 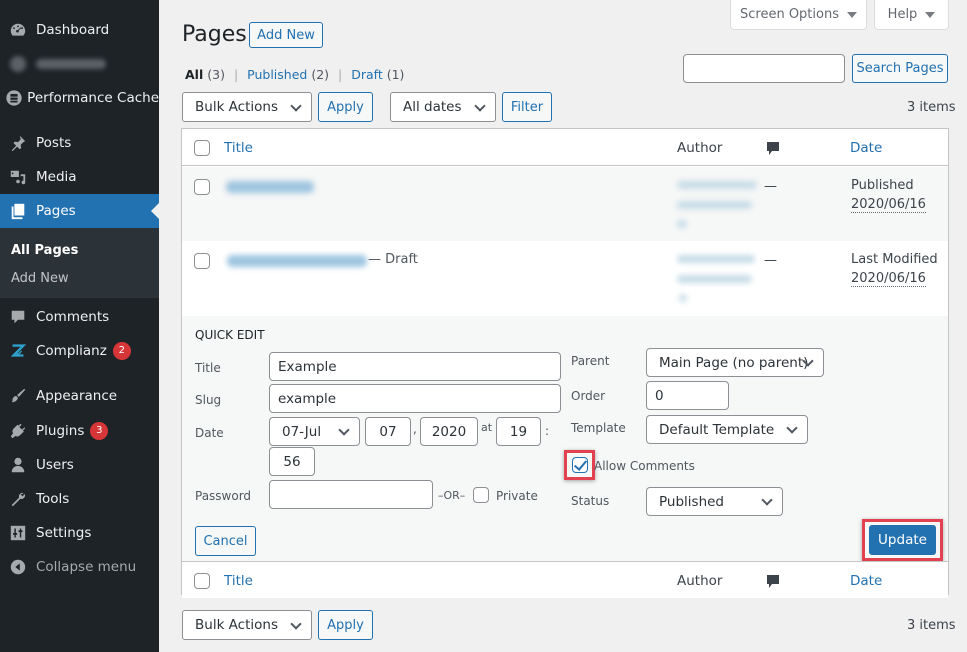 I want to click on dates-select: All dates, so click(x=443, y=107).